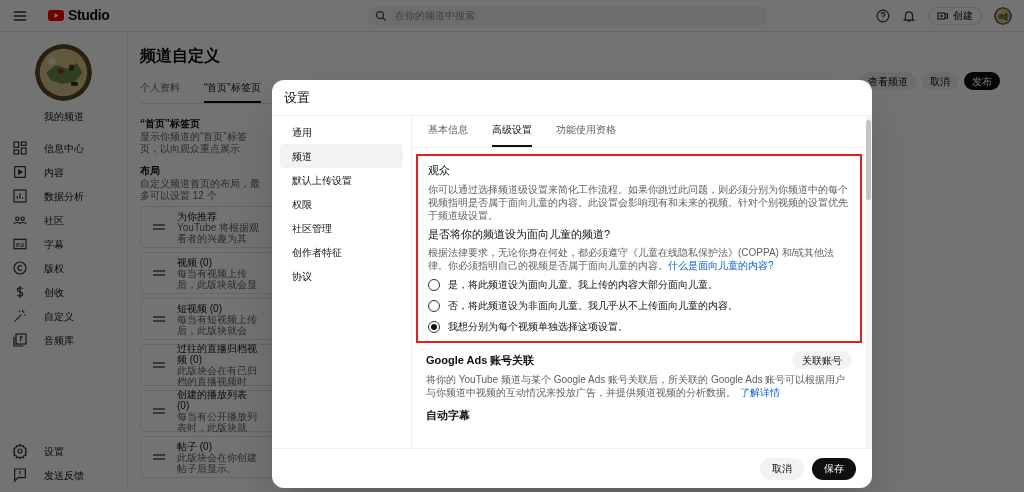 The width and height of the screenshot is (1024, 492). Describe the element at coordinates (63, 196) in the screenshot. I see `nav-item: 数据分析` at that location.